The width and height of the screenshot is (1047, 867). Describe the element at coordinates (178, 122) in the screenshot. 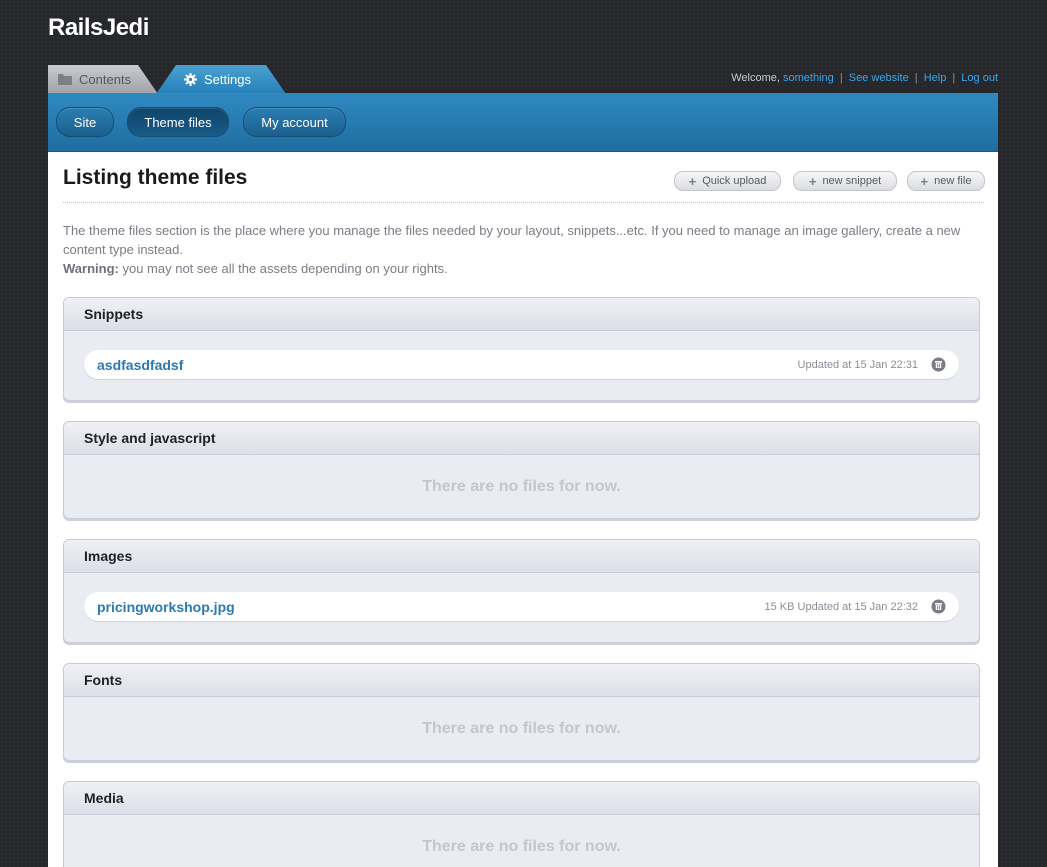

I see `subnav-item-theme-files: Theme files` at that location.